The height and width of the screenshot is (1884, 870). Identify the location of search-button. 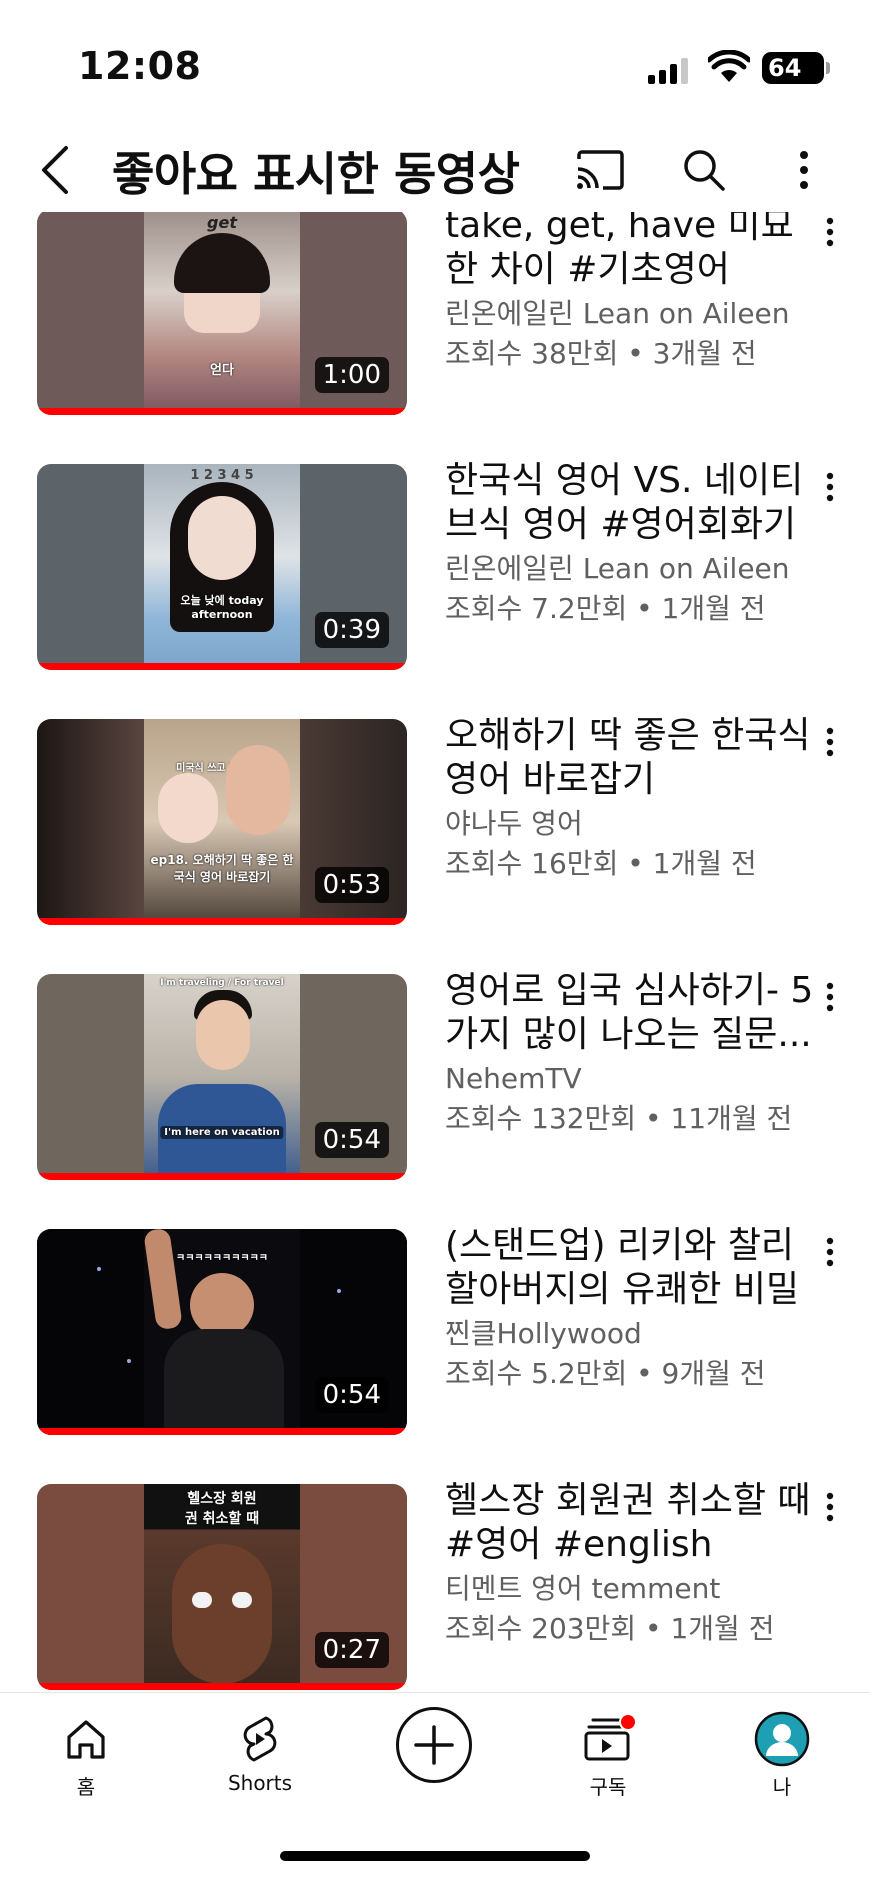
(704, 170).